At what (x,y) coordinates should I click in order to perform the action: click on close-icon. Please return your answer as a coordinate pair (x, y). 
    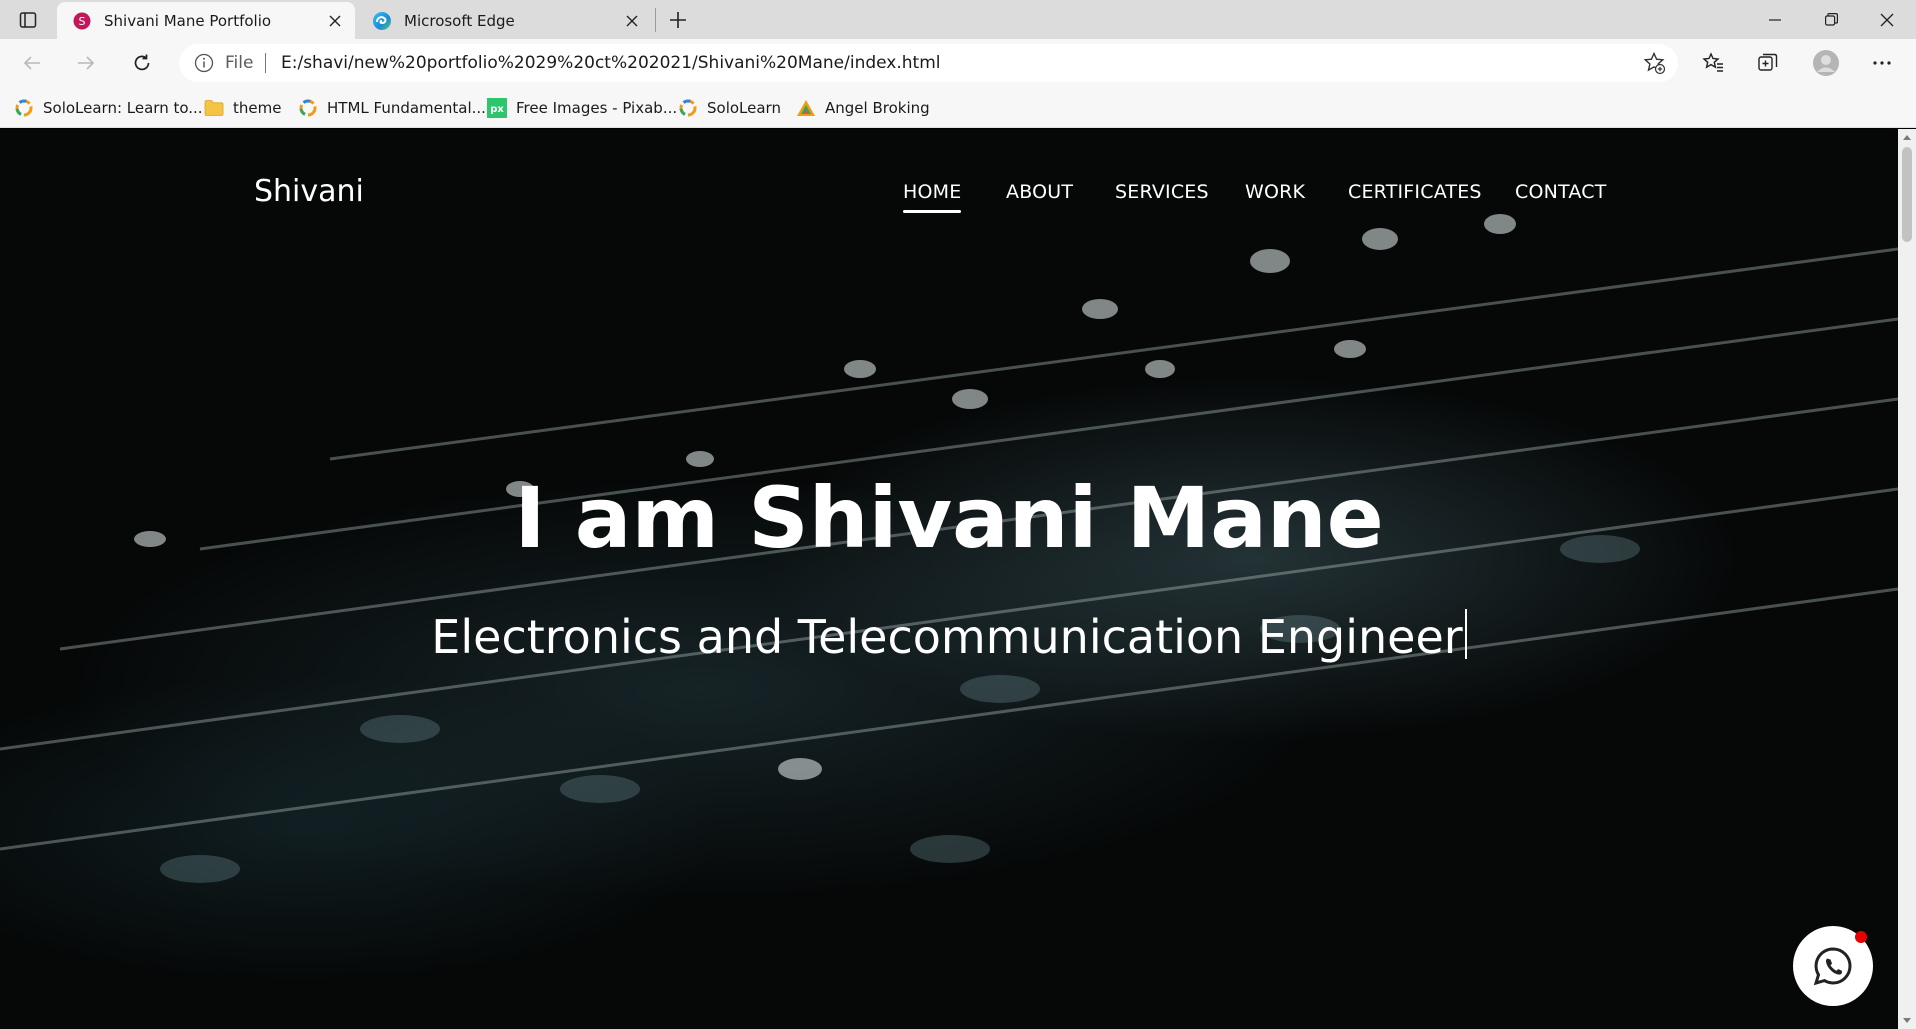
    Looking at the image, I should click on (1887, 19).